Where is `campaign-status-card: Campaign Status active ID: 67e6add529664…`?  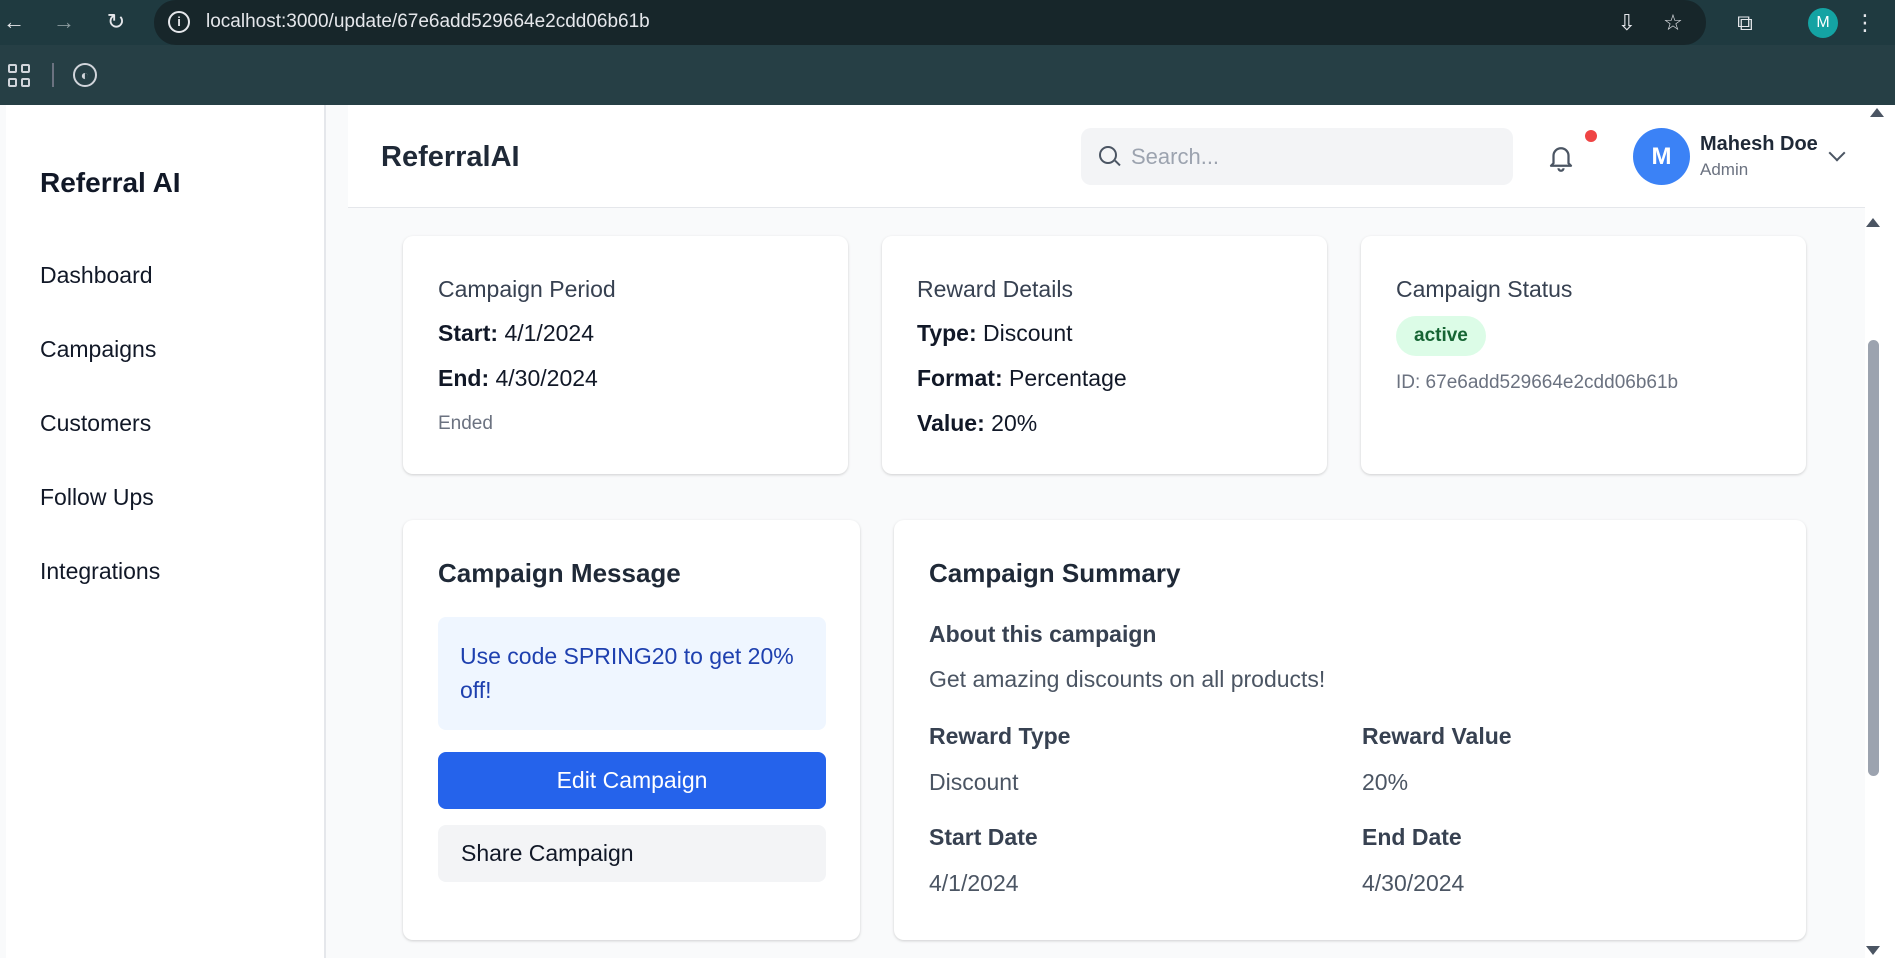
campaign-status-card: Campaign Status active ID: 67e6add529664… is located at coordinates (1583, 355).